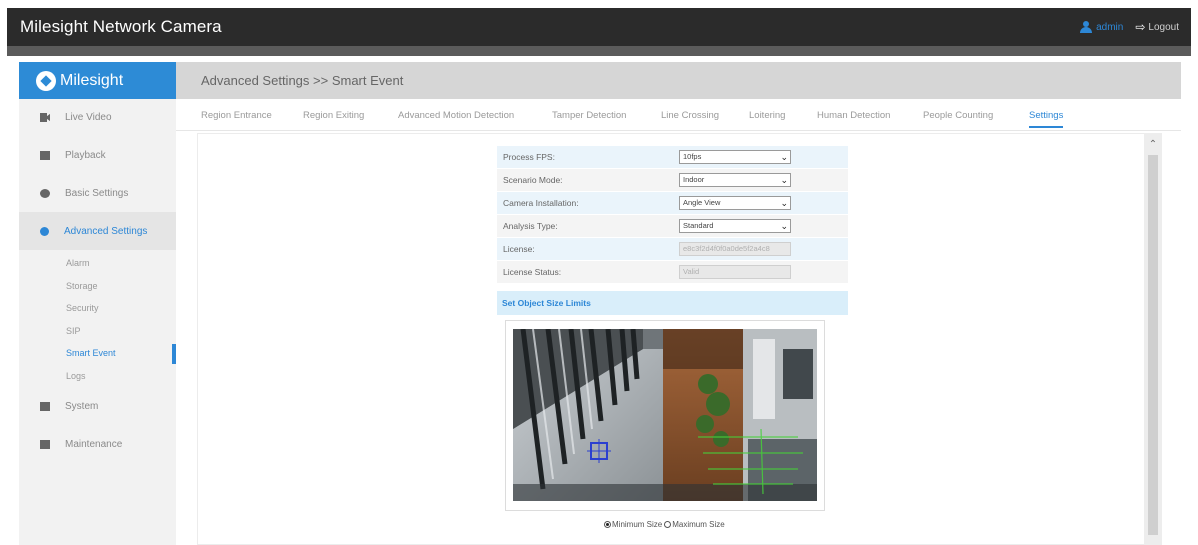 The image size is (1198, 545). Describe the element at coordinates (97, 263) in the screenshot. I see `submenu-item-alarm: Alarm` at that location.